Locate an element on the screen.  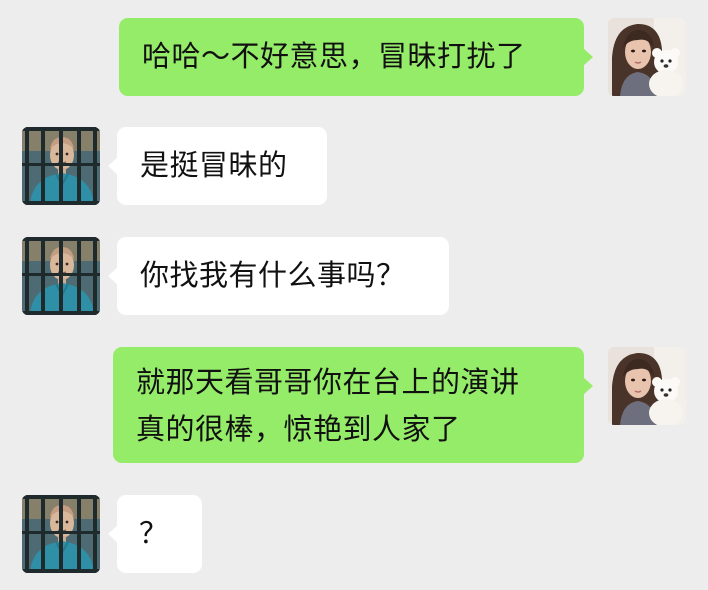
message-bubble: 哈哈～不好意思，冒昧打扰了 is located at coordinates (356, 57).